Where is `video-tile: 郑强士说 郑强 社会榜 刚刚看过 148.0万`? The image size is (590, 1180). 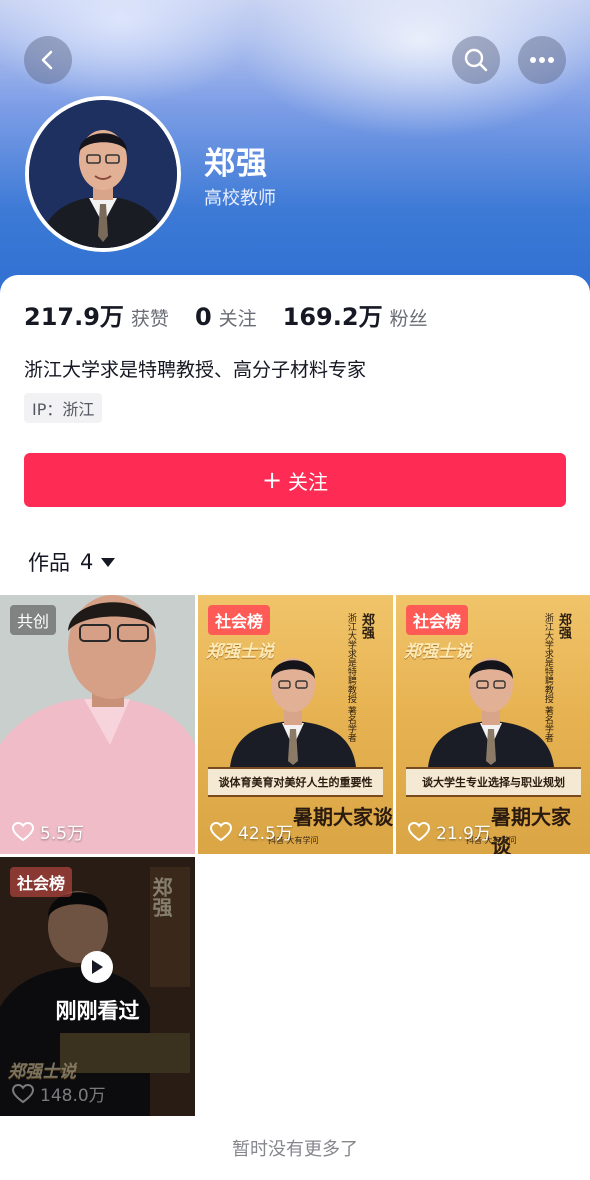
video-tile: 郑强士说 郑强 社会榜 刚刚看过 148.0万 is located at coordinates (97, 986).